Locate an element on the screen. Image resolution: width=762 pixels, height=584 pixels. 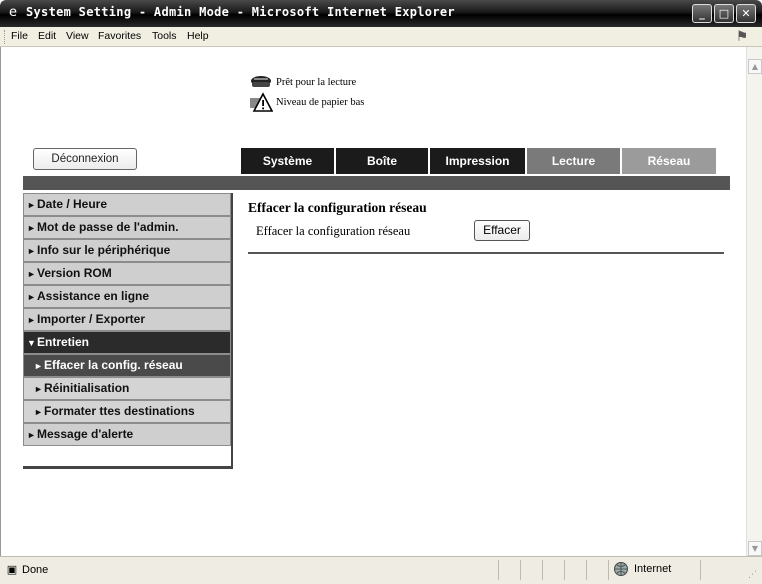
internet-explorer-icon: e is located at coordinates (13, 12).